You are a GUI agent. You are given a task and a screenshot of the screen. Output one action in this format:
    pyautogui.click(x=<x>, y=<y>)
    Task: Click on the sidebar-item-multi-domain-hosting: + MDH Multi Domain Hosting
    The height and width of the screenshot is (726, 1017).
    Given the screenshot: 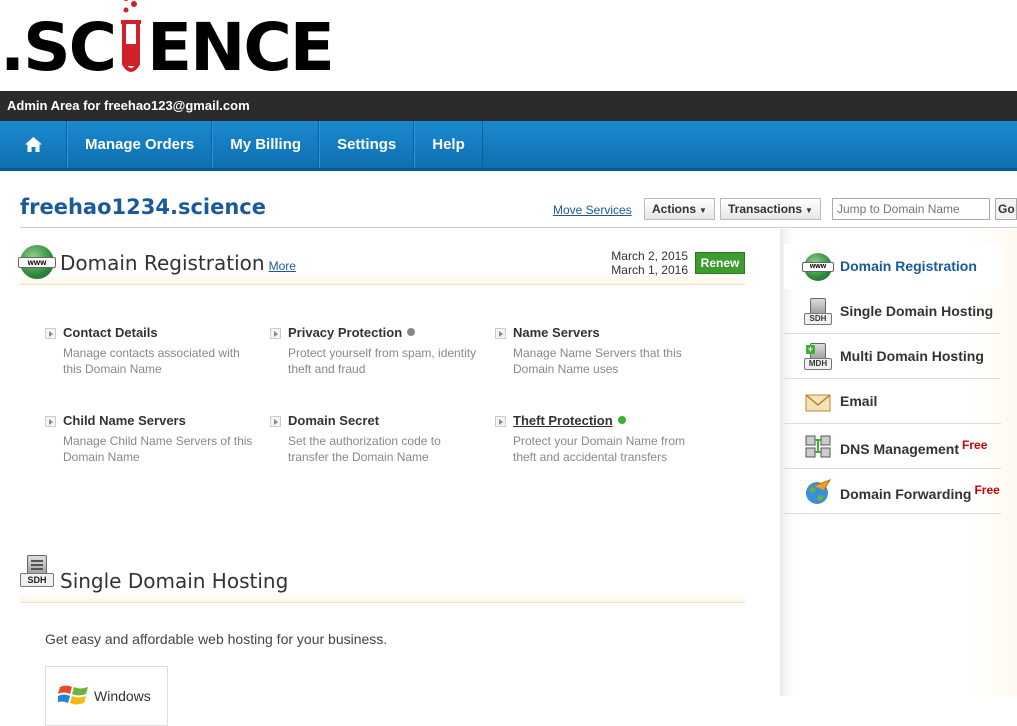 What is the action you would take?
    pyautogui.click(x=892, y=356)
    